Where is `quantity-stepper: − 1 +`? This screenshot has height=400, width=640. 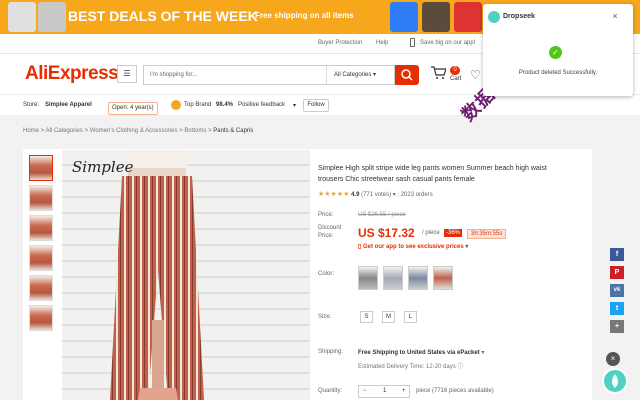
quantity-stepper: − 1 + is located at coordinates (384, 391).